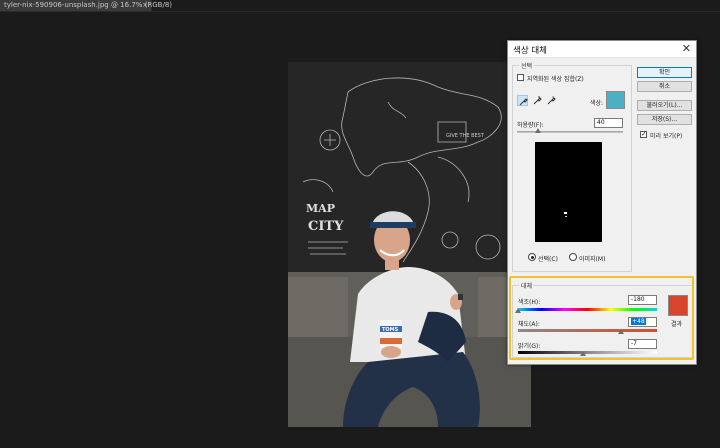  I want to click on eyedropper-tool, so click(522, 100).